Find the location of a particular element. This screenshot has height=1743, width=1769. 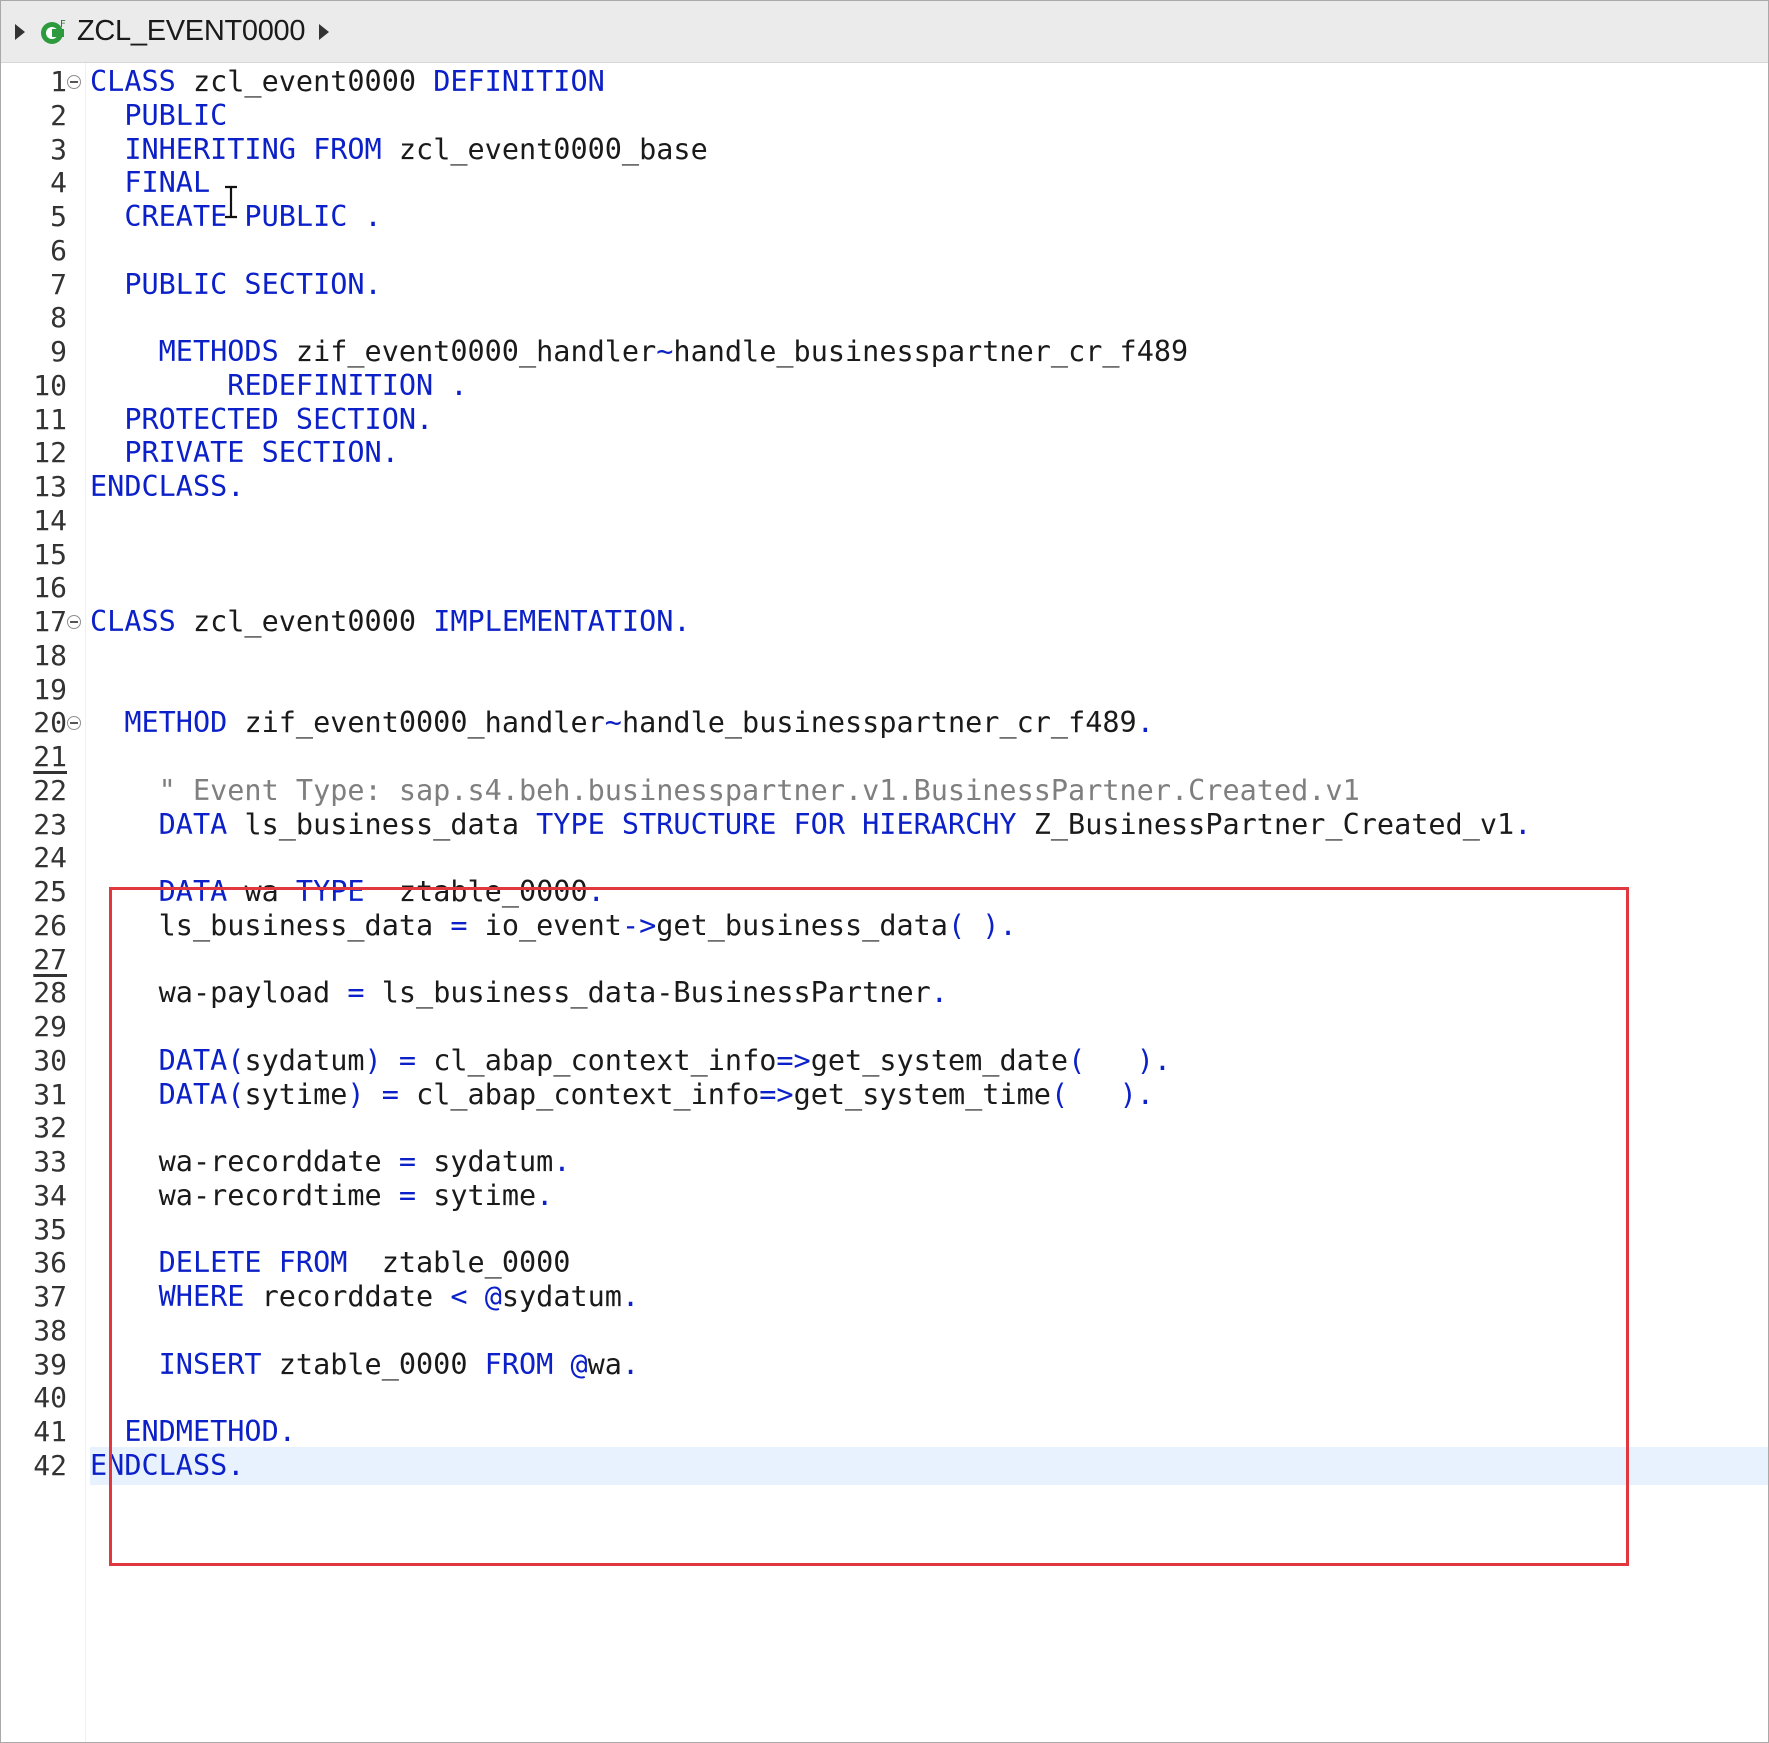

abap-class-icon: F is located at coordinates (54, 32).